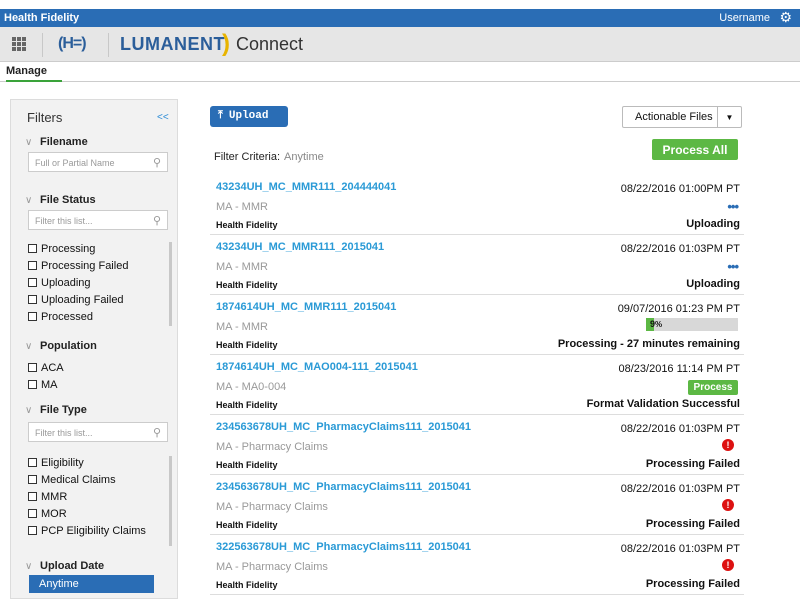  Describe the element at coordinates (82, 299) in the screenshot. I see `option-label: Uploading Failed` at that location.